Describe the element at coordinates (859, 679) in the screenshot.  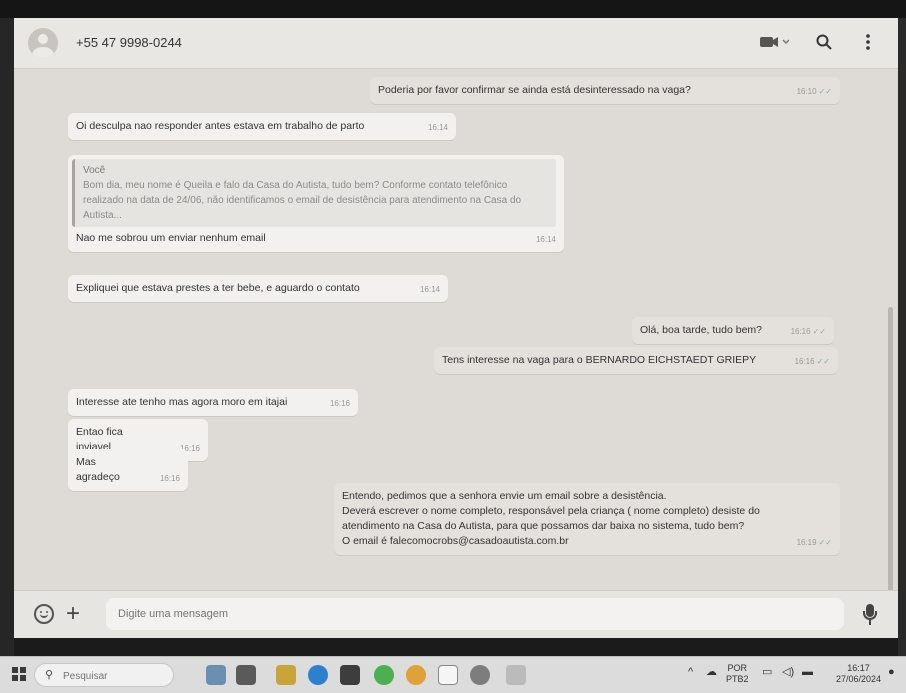
I see `clock-date: 27/06/2024` at that location.